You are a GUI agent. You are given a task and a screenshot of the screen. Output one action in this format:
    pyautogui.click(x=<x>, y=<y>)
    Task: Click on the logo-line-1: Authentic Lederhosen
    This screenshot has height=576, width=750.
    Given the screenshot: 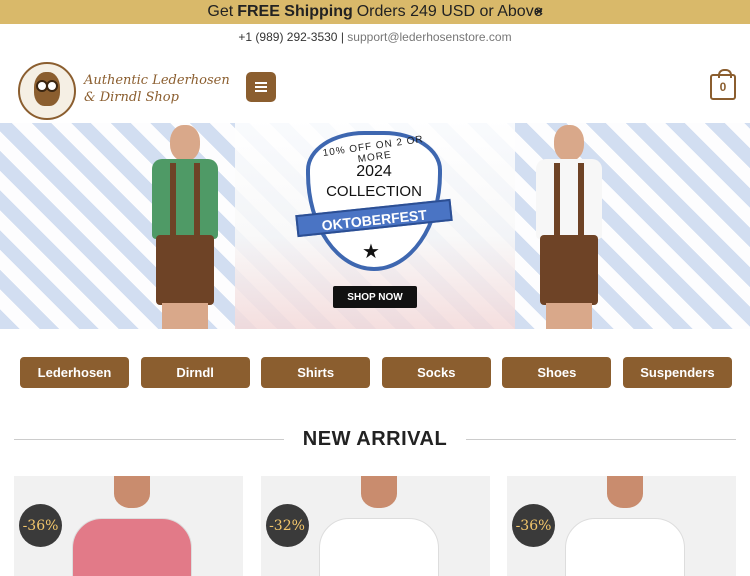 What is the action you would take?
    pyautogui.click(x=157, y=80)
    